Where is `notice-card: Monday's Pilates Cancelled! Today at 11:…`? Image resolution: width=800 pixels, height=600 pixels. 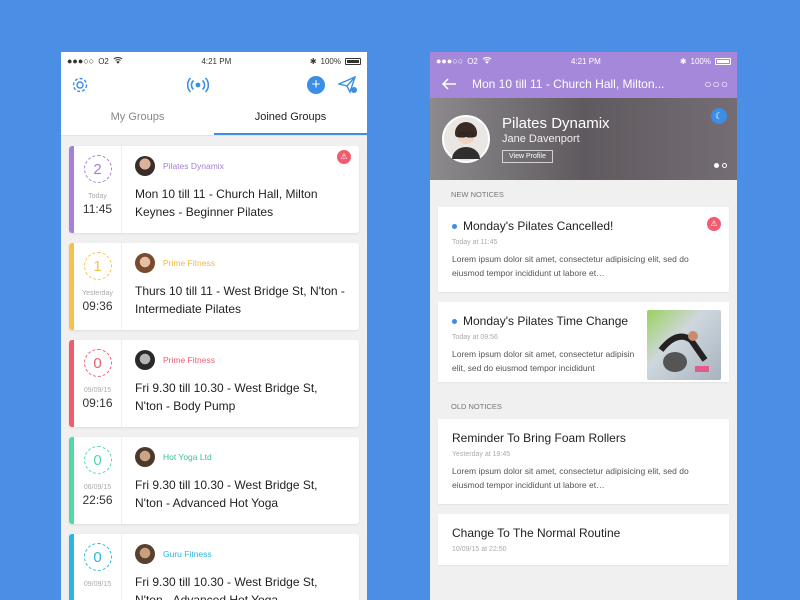 notice-card: Monday's Pilates Cancelled! Today at 11:… is located at coordinates (583, 249).